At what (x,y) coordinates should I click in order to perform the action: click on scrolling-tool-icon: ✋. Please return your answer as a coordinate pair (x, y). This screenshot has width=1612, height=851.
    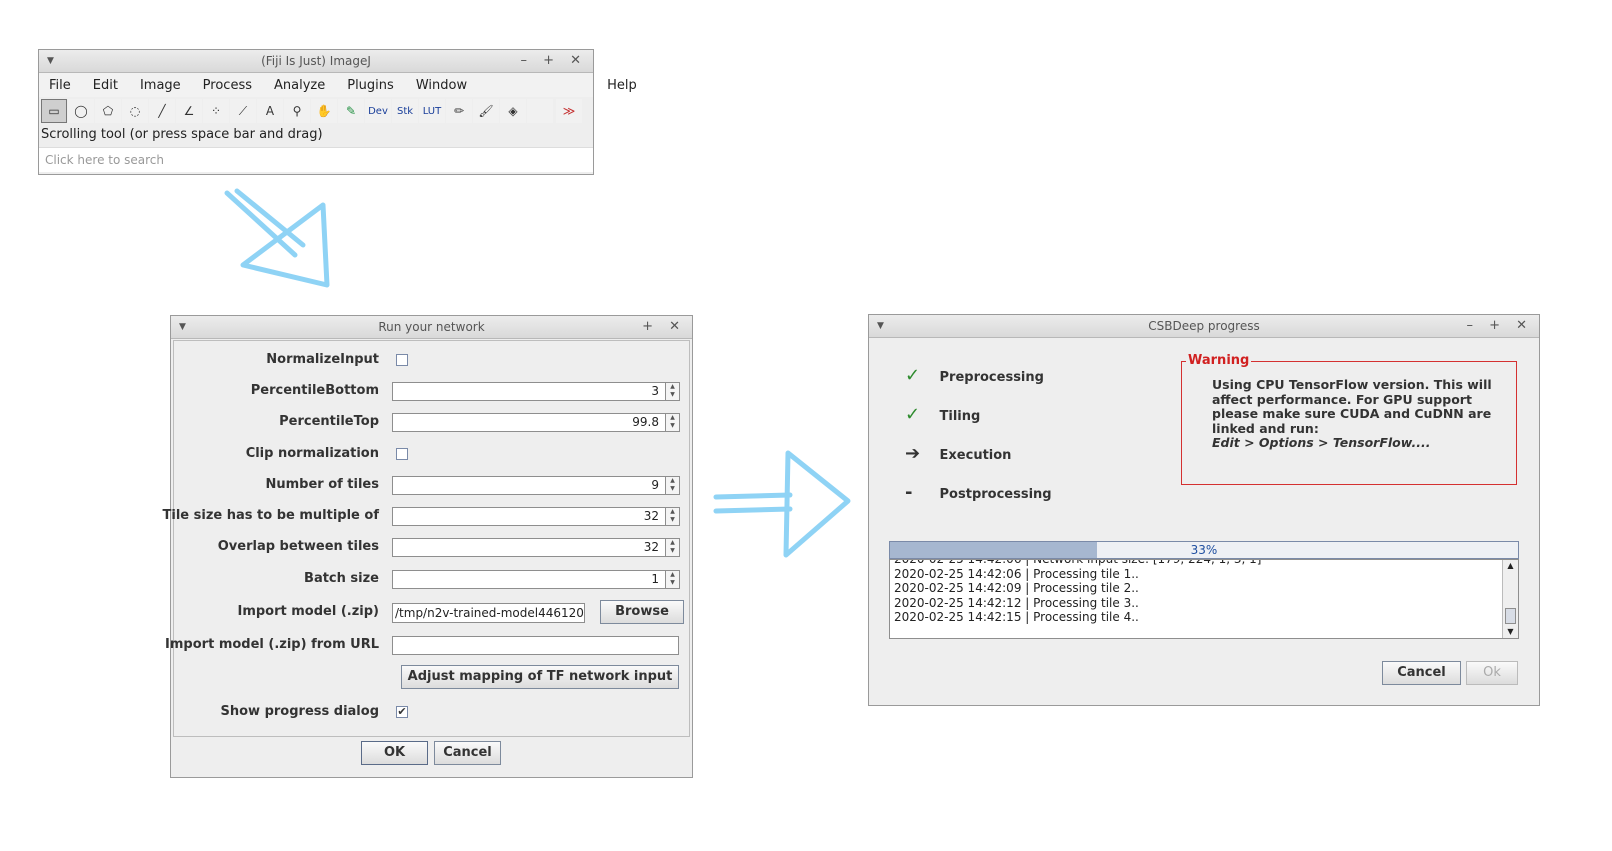
    Looking at the image, I should click on (324, 111).